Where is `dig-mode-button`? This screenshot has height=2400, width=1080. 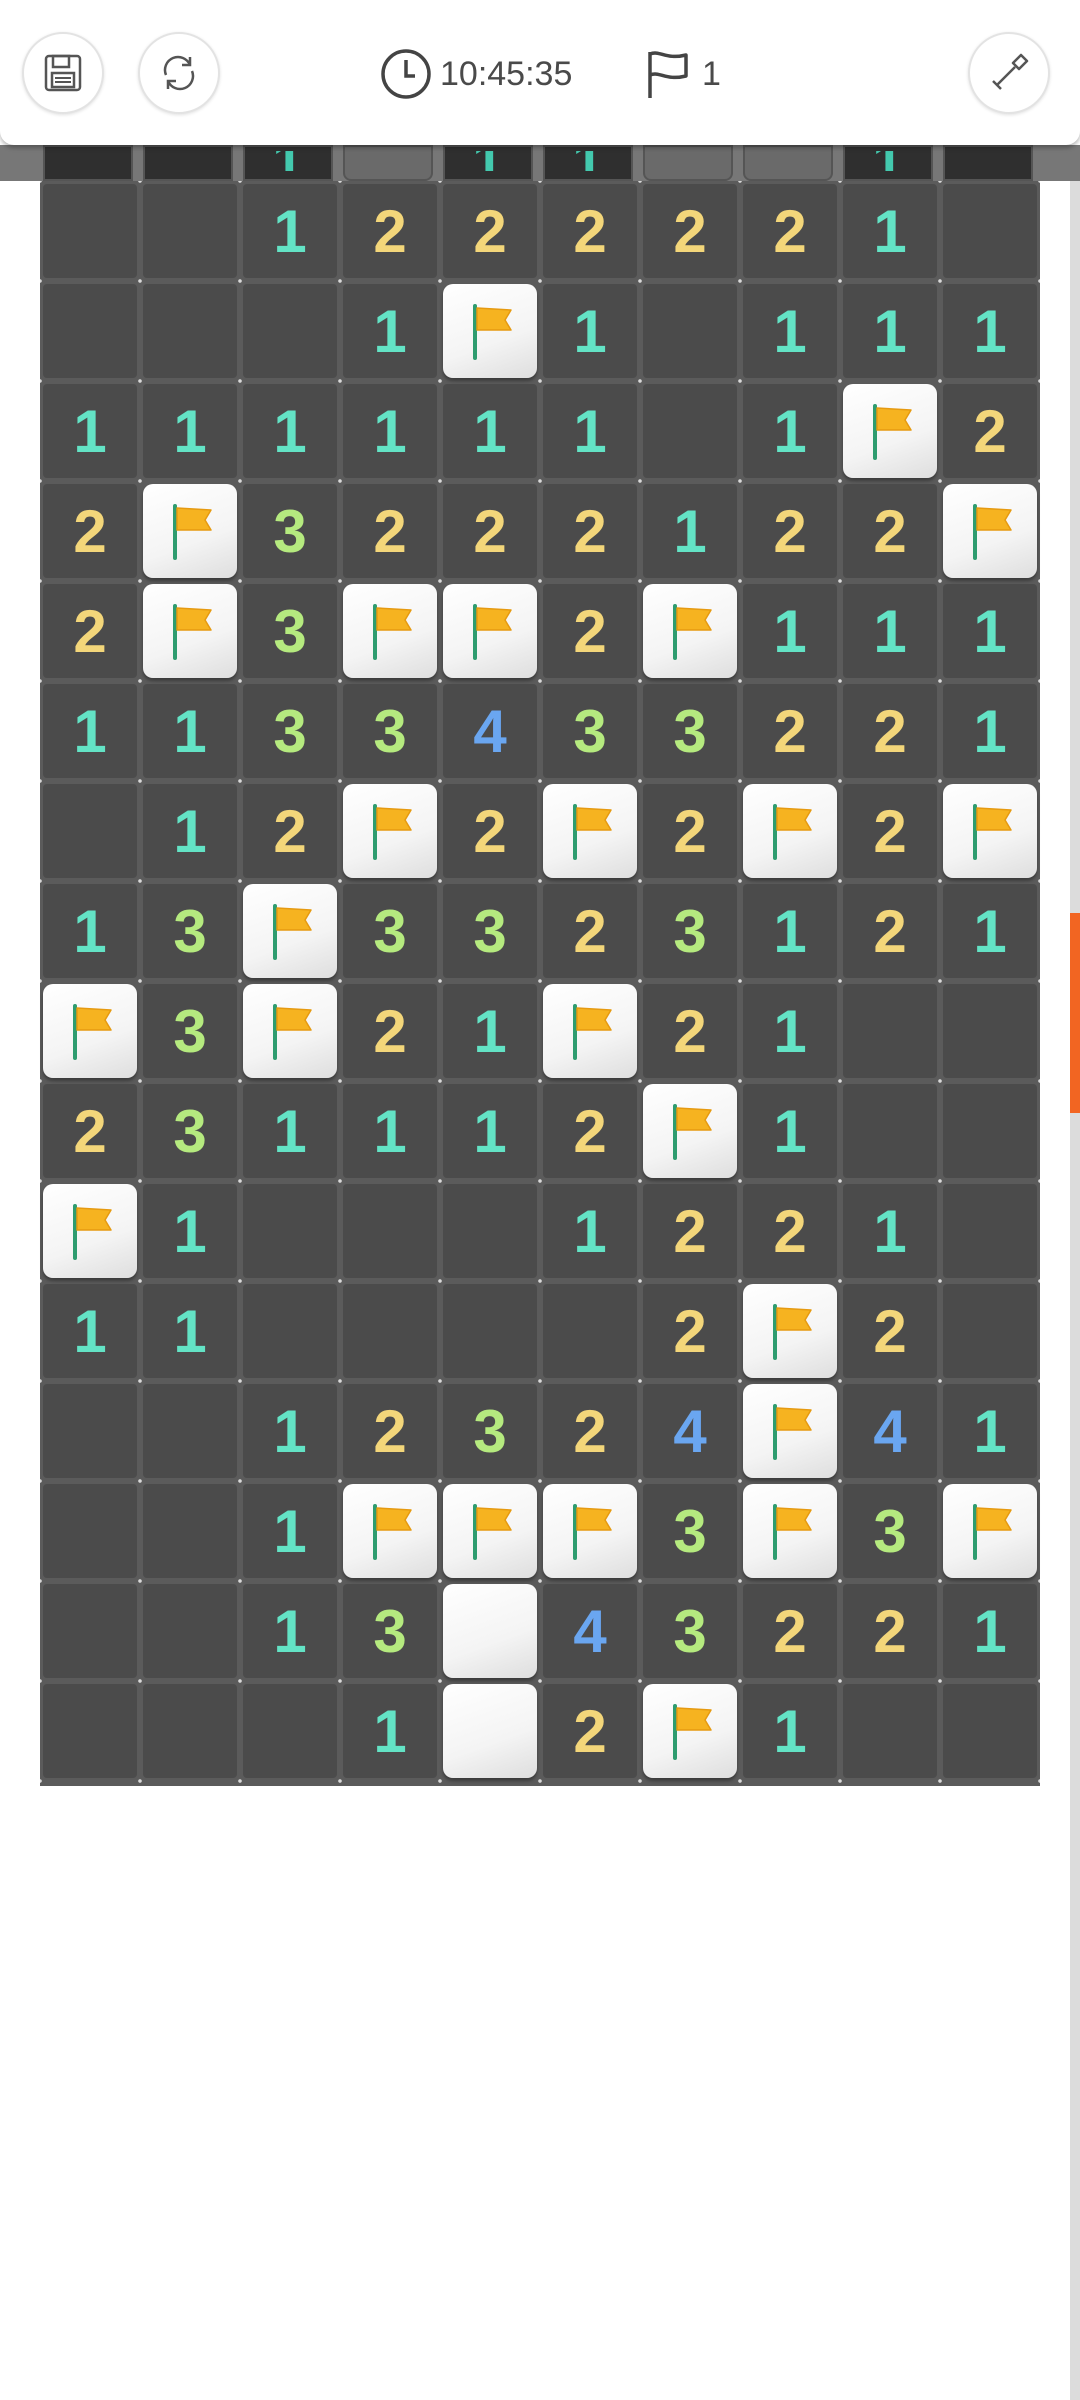 dig-mode-button is located at coordinates (1009, 73).